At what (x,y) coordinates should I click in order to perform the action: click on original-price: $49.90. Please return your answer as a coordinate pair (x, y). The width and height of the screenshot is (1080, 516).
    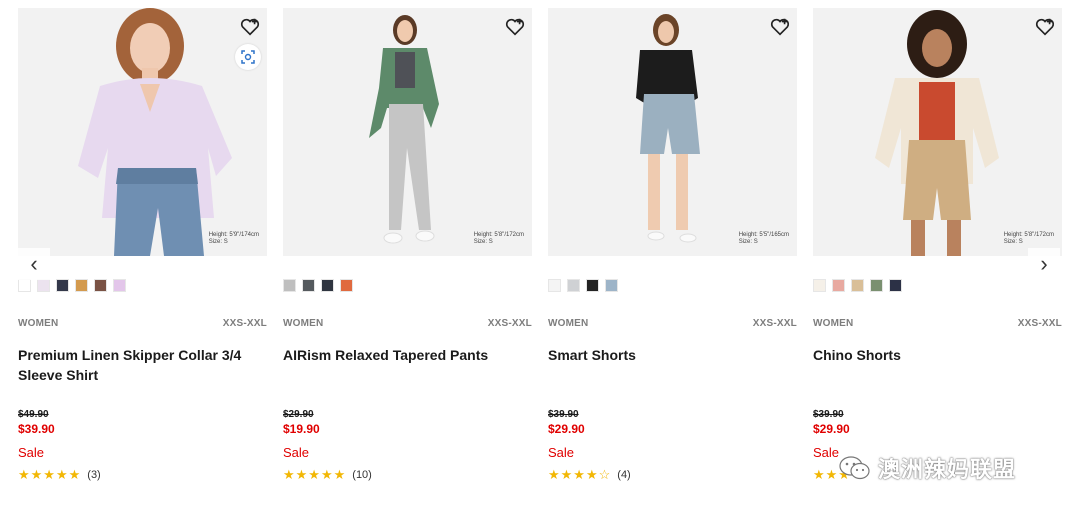
    Looking at the image, I should click on (33, 414).